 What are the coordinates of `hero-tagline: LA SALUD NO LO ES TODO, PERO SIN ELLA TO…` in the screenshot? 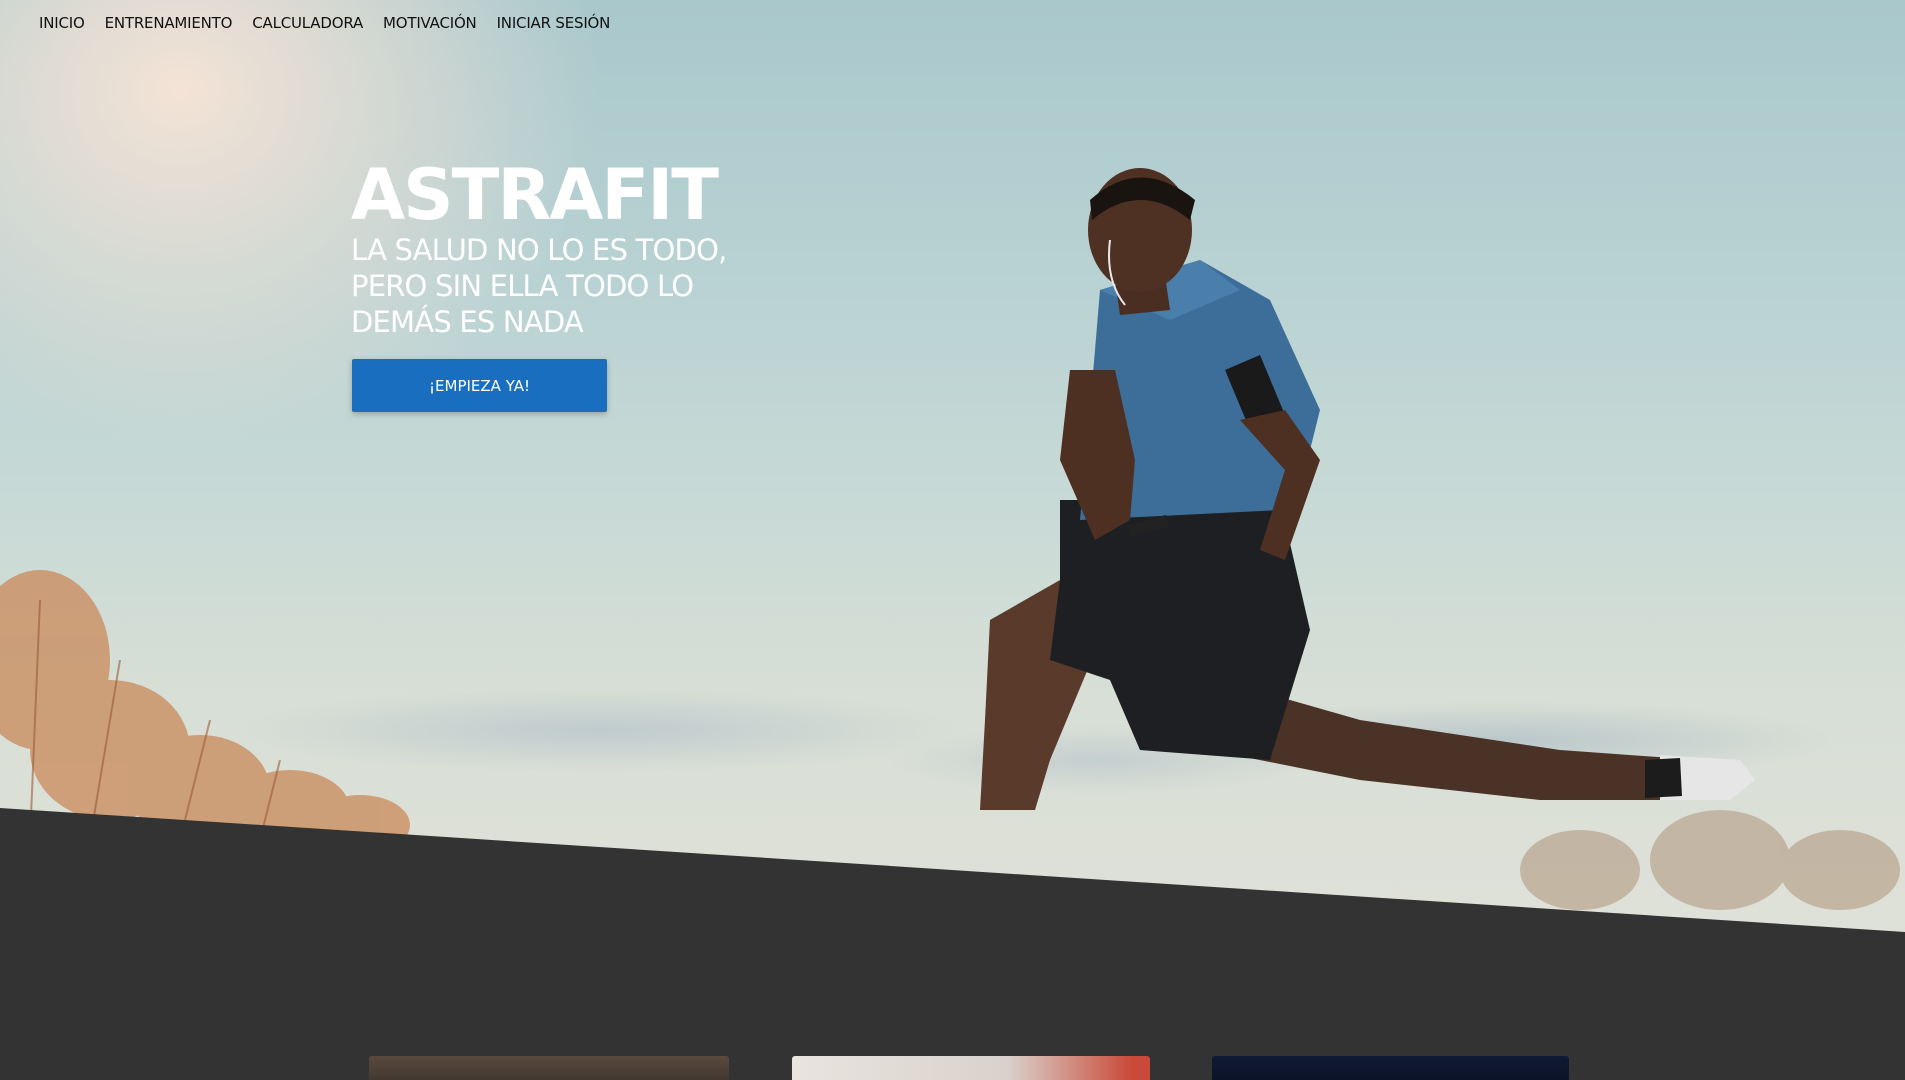 It's located at (539, 286).